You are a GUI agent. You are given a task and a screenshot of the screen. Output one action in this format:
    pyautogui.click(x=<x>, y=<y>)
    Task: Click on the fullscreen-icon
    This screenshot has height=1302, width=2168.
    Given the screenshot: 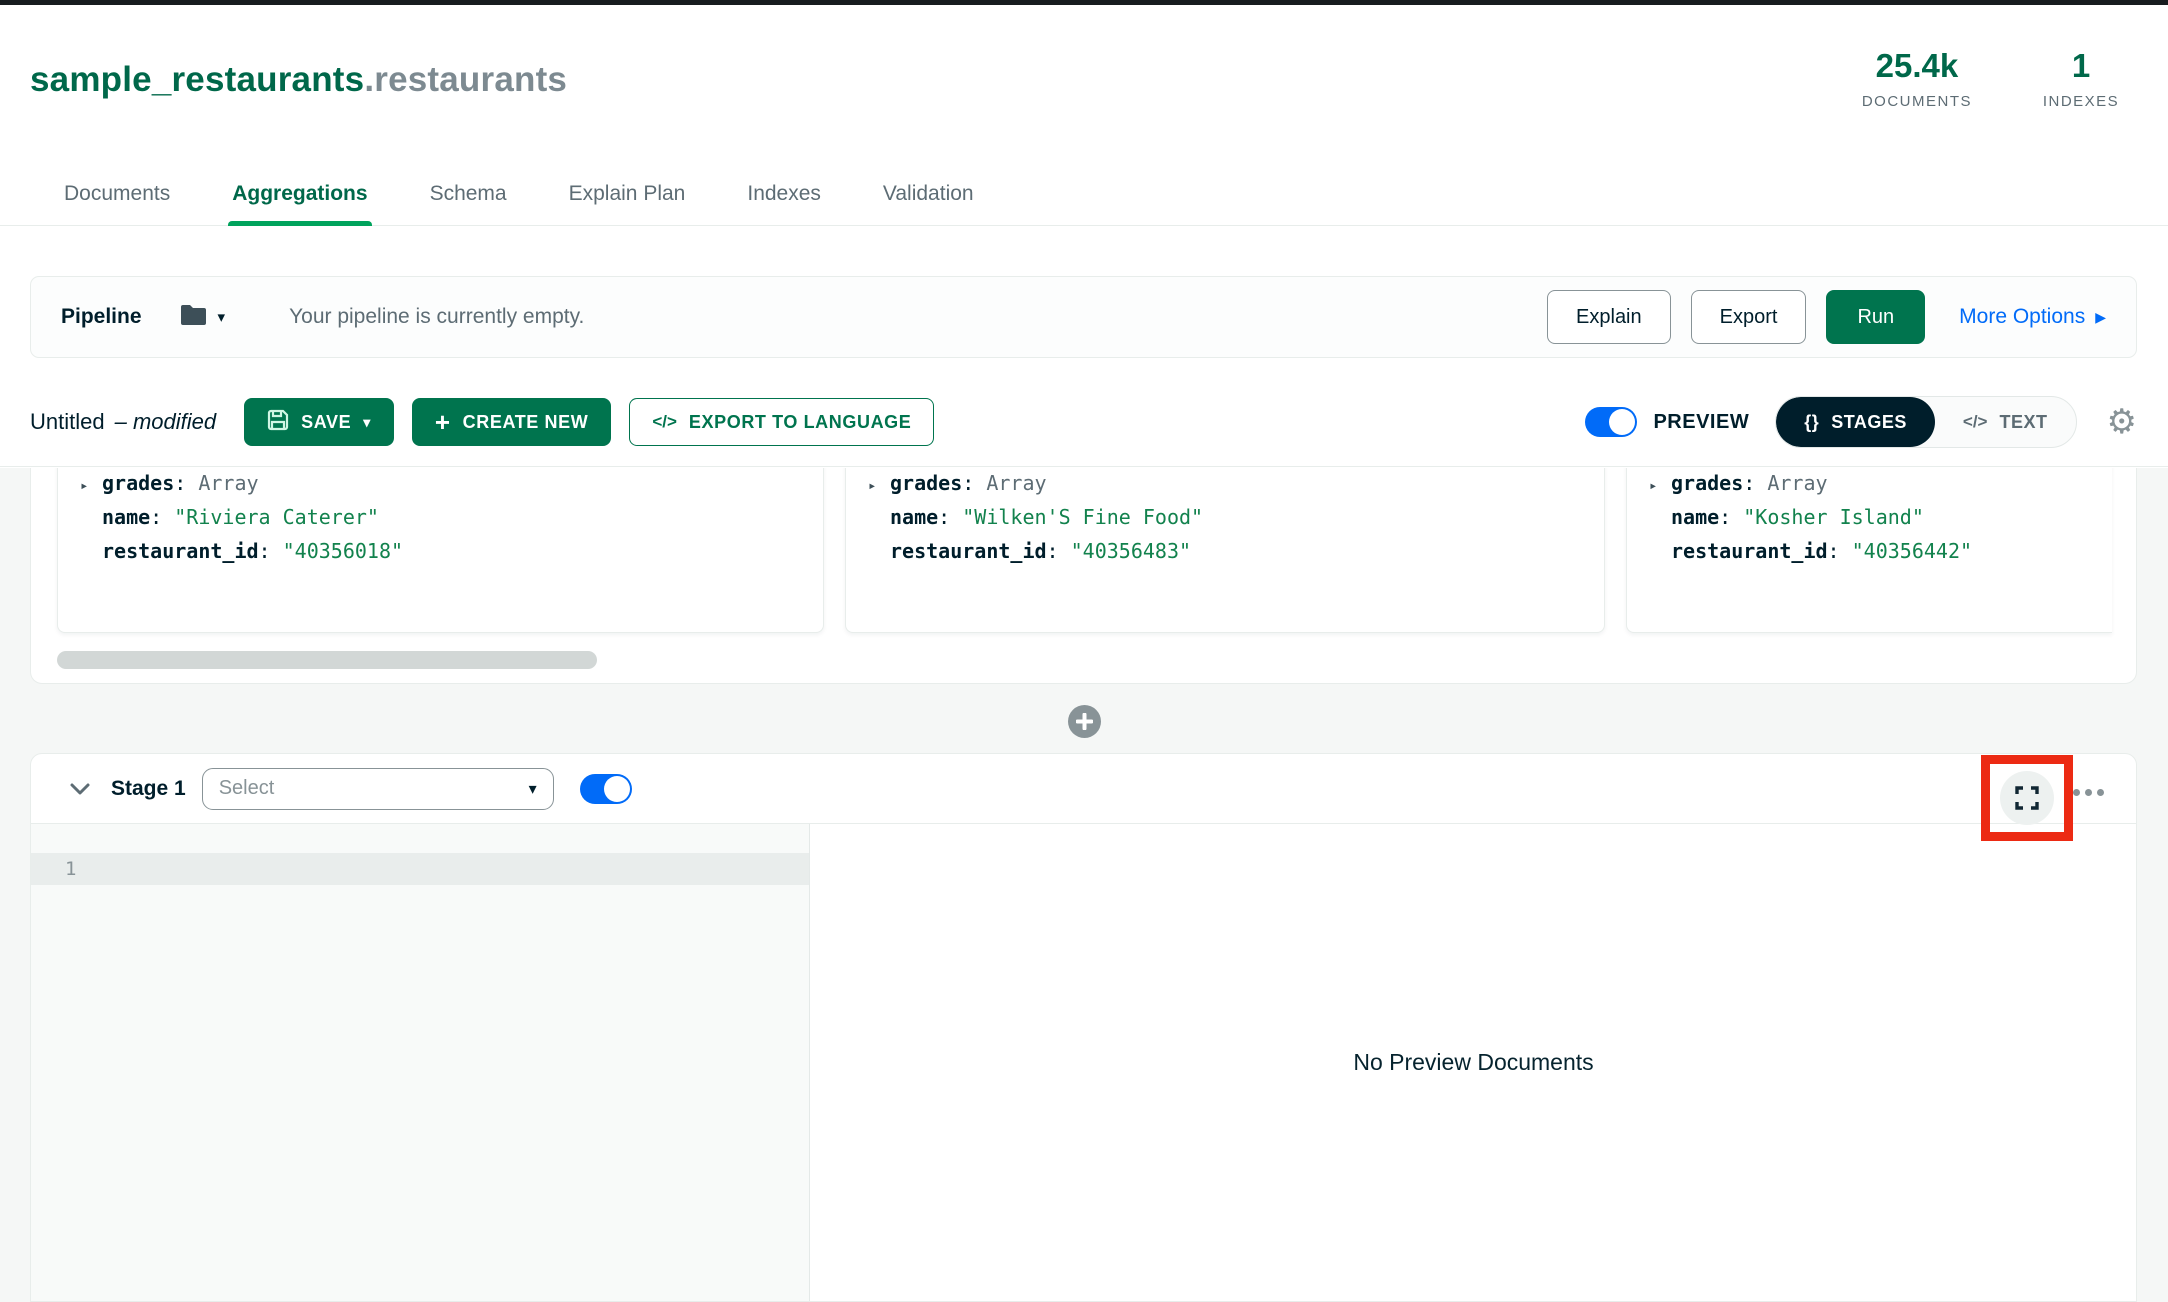 What is the action you would take?
    pyautogui.click(x=2027, y=798)
    